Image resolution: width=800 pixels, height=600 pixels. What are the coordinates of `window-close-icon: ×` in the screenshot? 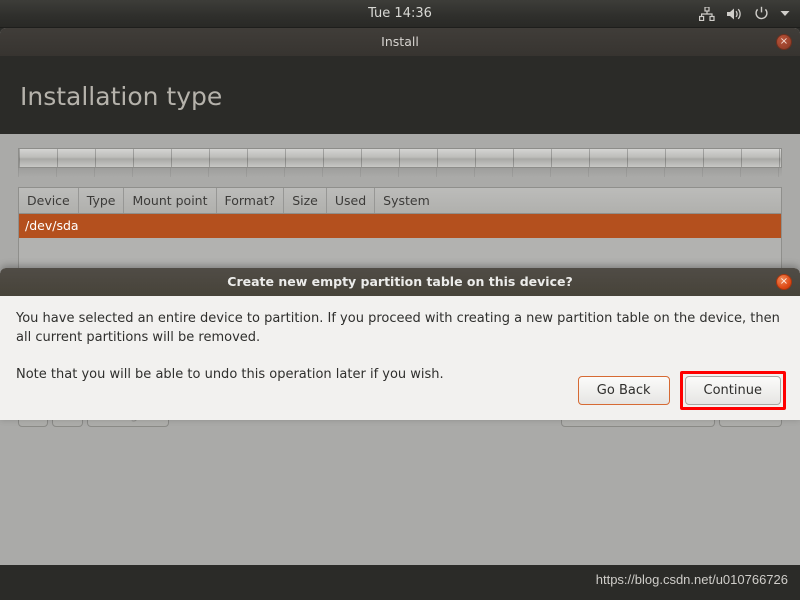 It's located at (784, 42).